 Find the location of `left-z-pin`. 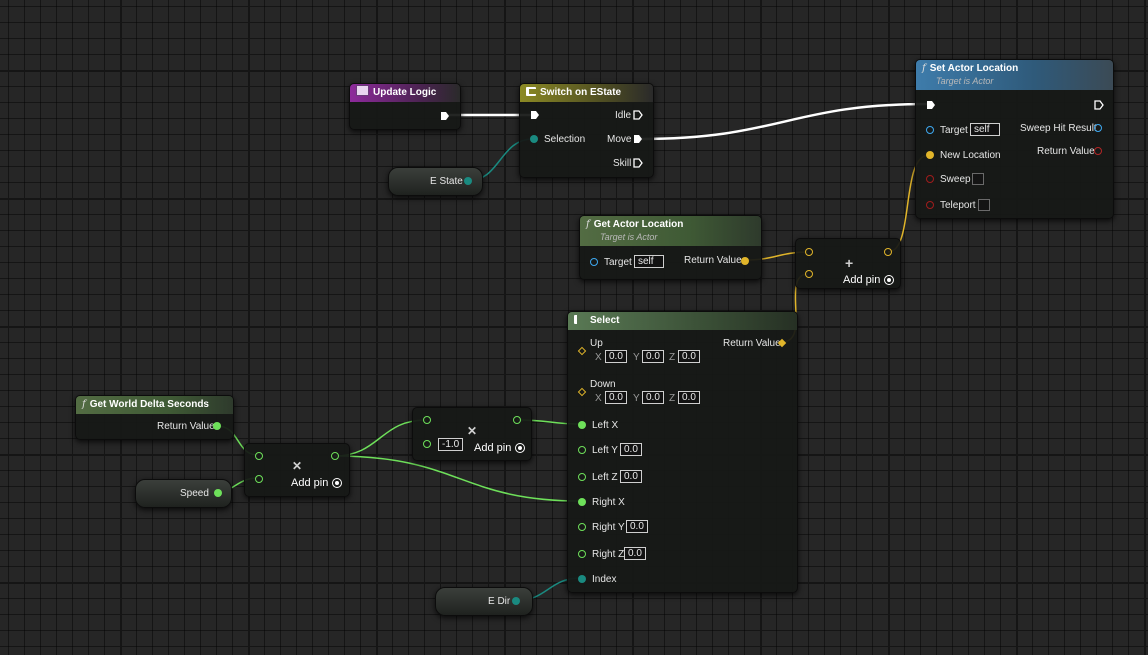

left-z-pin is located at coordinates (582, 477).